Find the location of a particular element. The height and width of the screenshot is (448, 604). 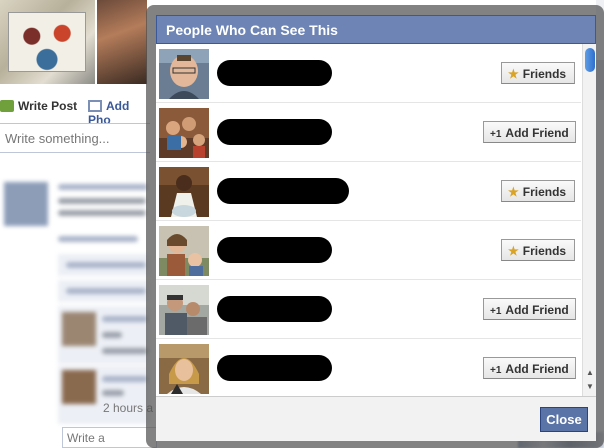

dialog-footer: Close is located at coordinates (376, 418).